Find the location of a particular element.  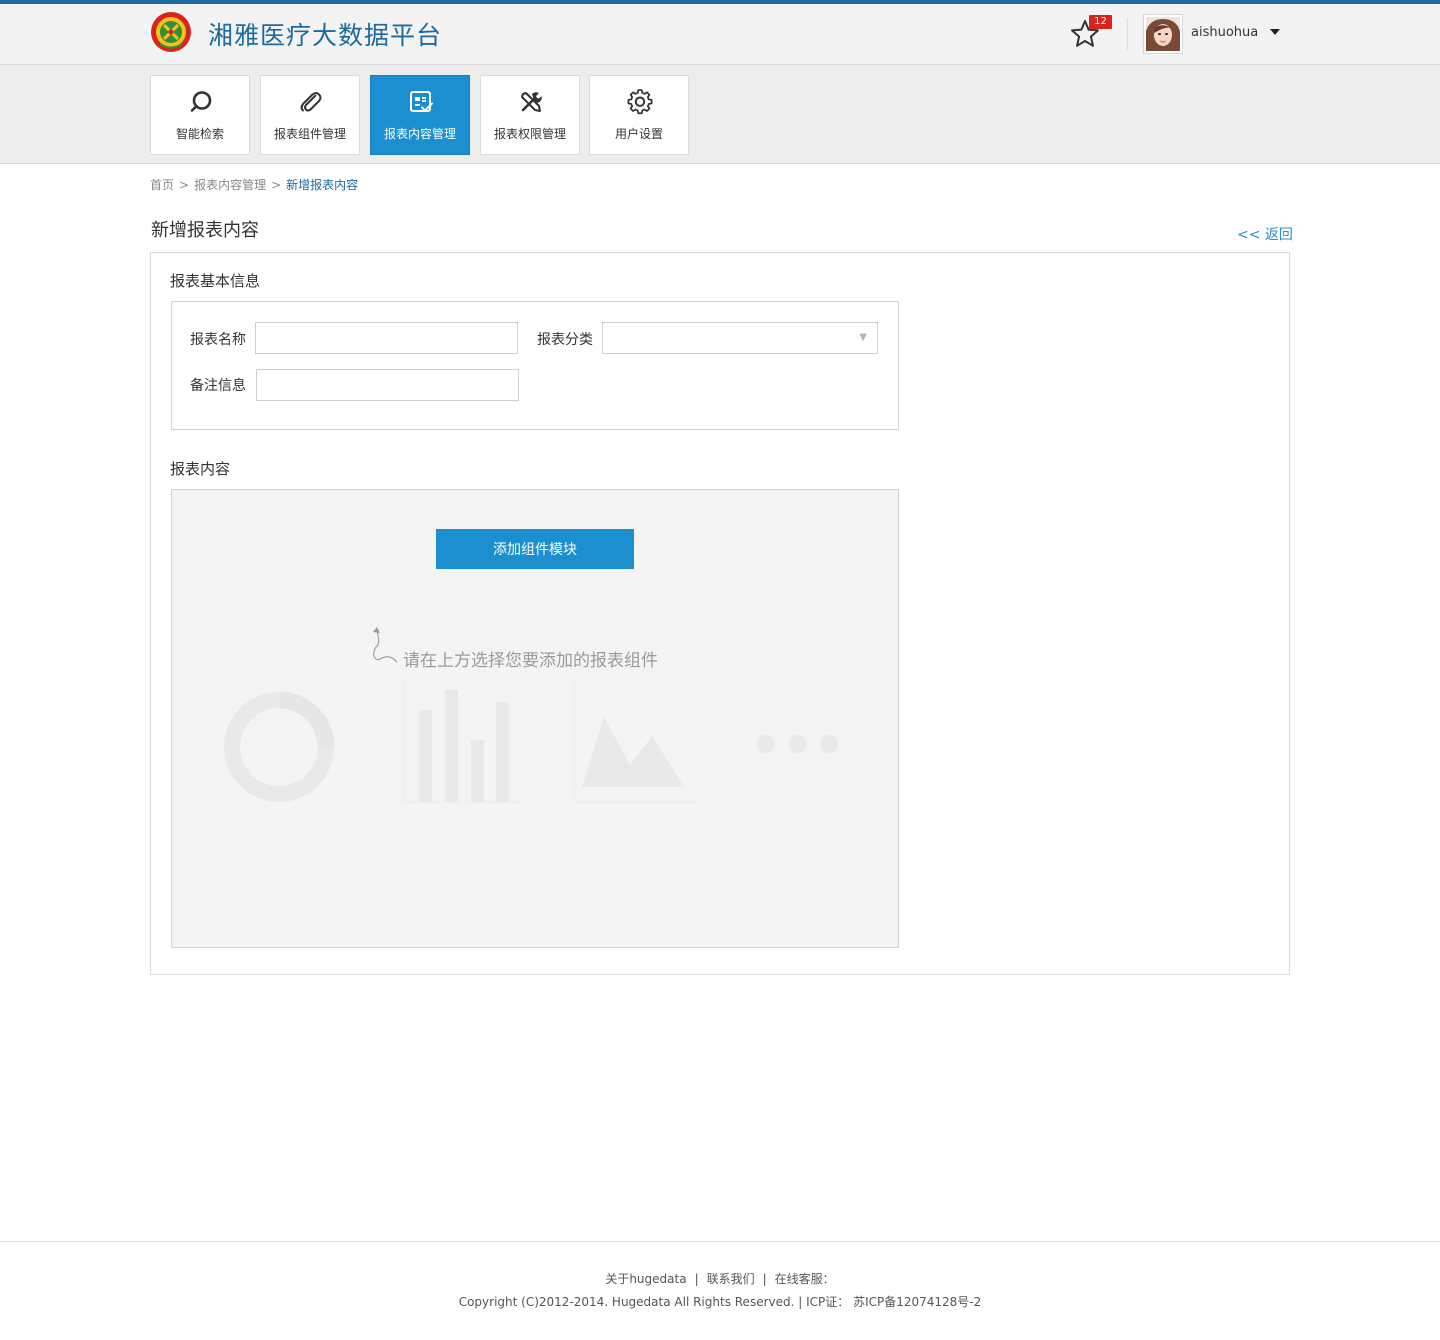

footer-links: 关于hugedata | 联系我们 | 在线客服： is located at coordinates (720, 1278).